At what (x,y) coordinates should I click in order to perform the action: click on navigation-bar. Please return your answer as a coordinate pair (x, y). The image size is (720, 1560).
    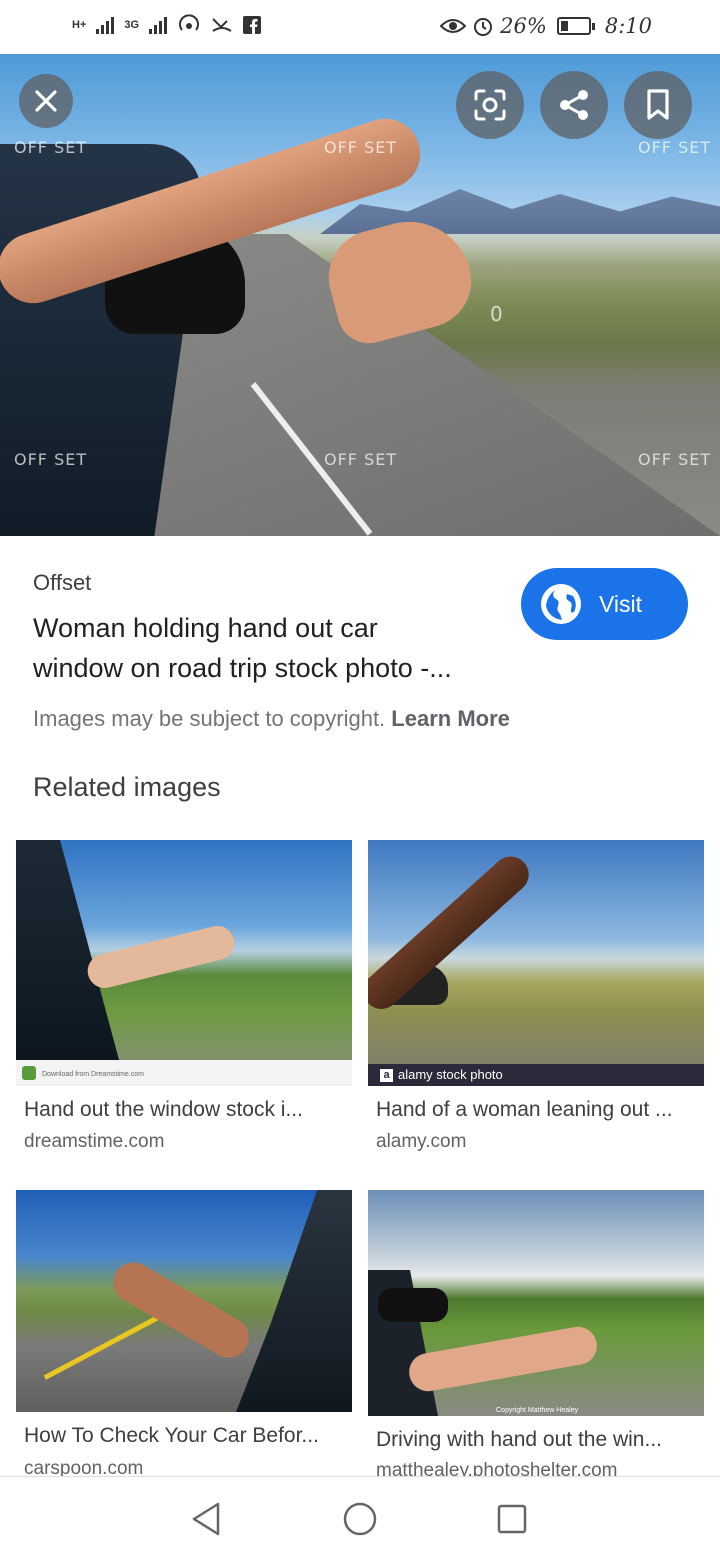
    Looking at the image, I should click on (360, 1518).